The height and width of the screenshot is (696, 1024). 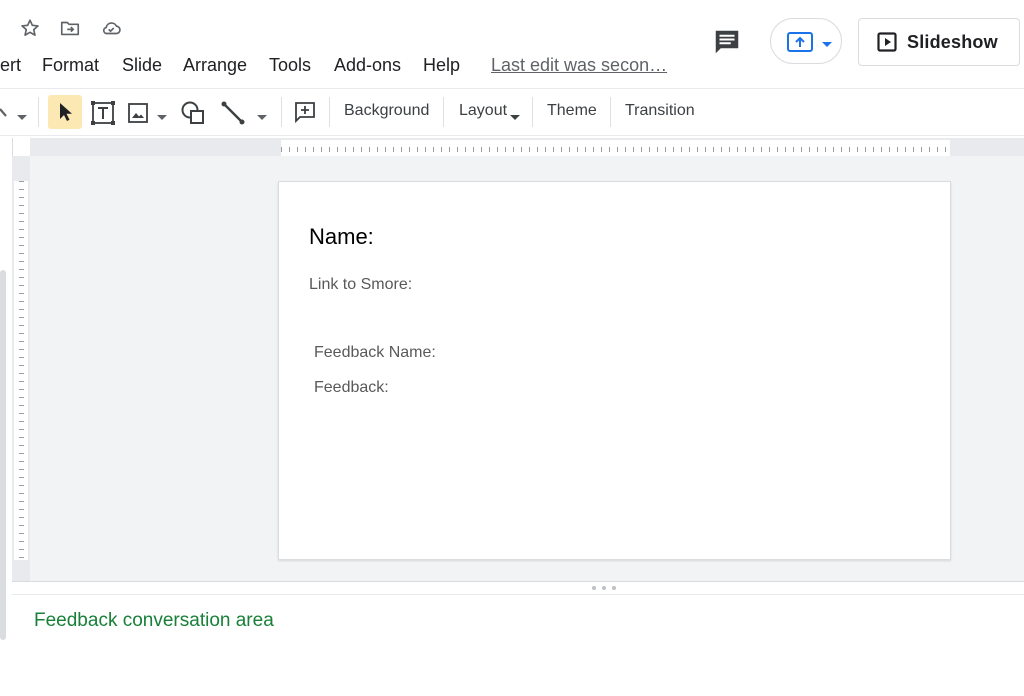 I want to click on layout-dropdown-icon, so click(x=515, y=114).